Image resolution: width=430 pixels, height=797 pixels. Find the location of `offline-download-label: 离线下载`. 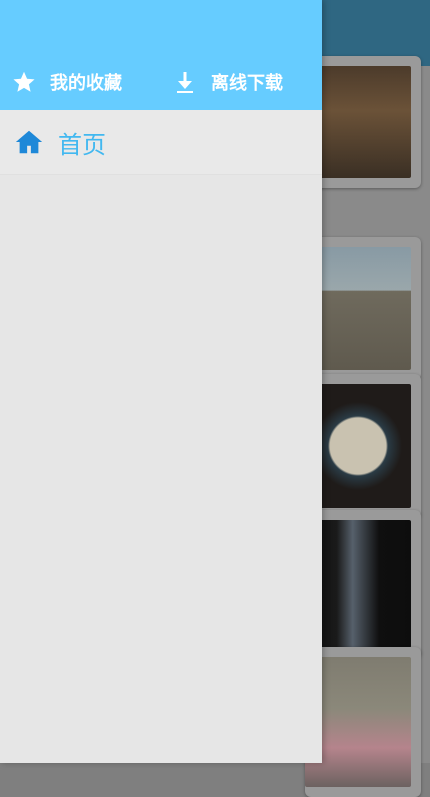

offline-download-label: 离线下载 is located at coordinates (247, 83).